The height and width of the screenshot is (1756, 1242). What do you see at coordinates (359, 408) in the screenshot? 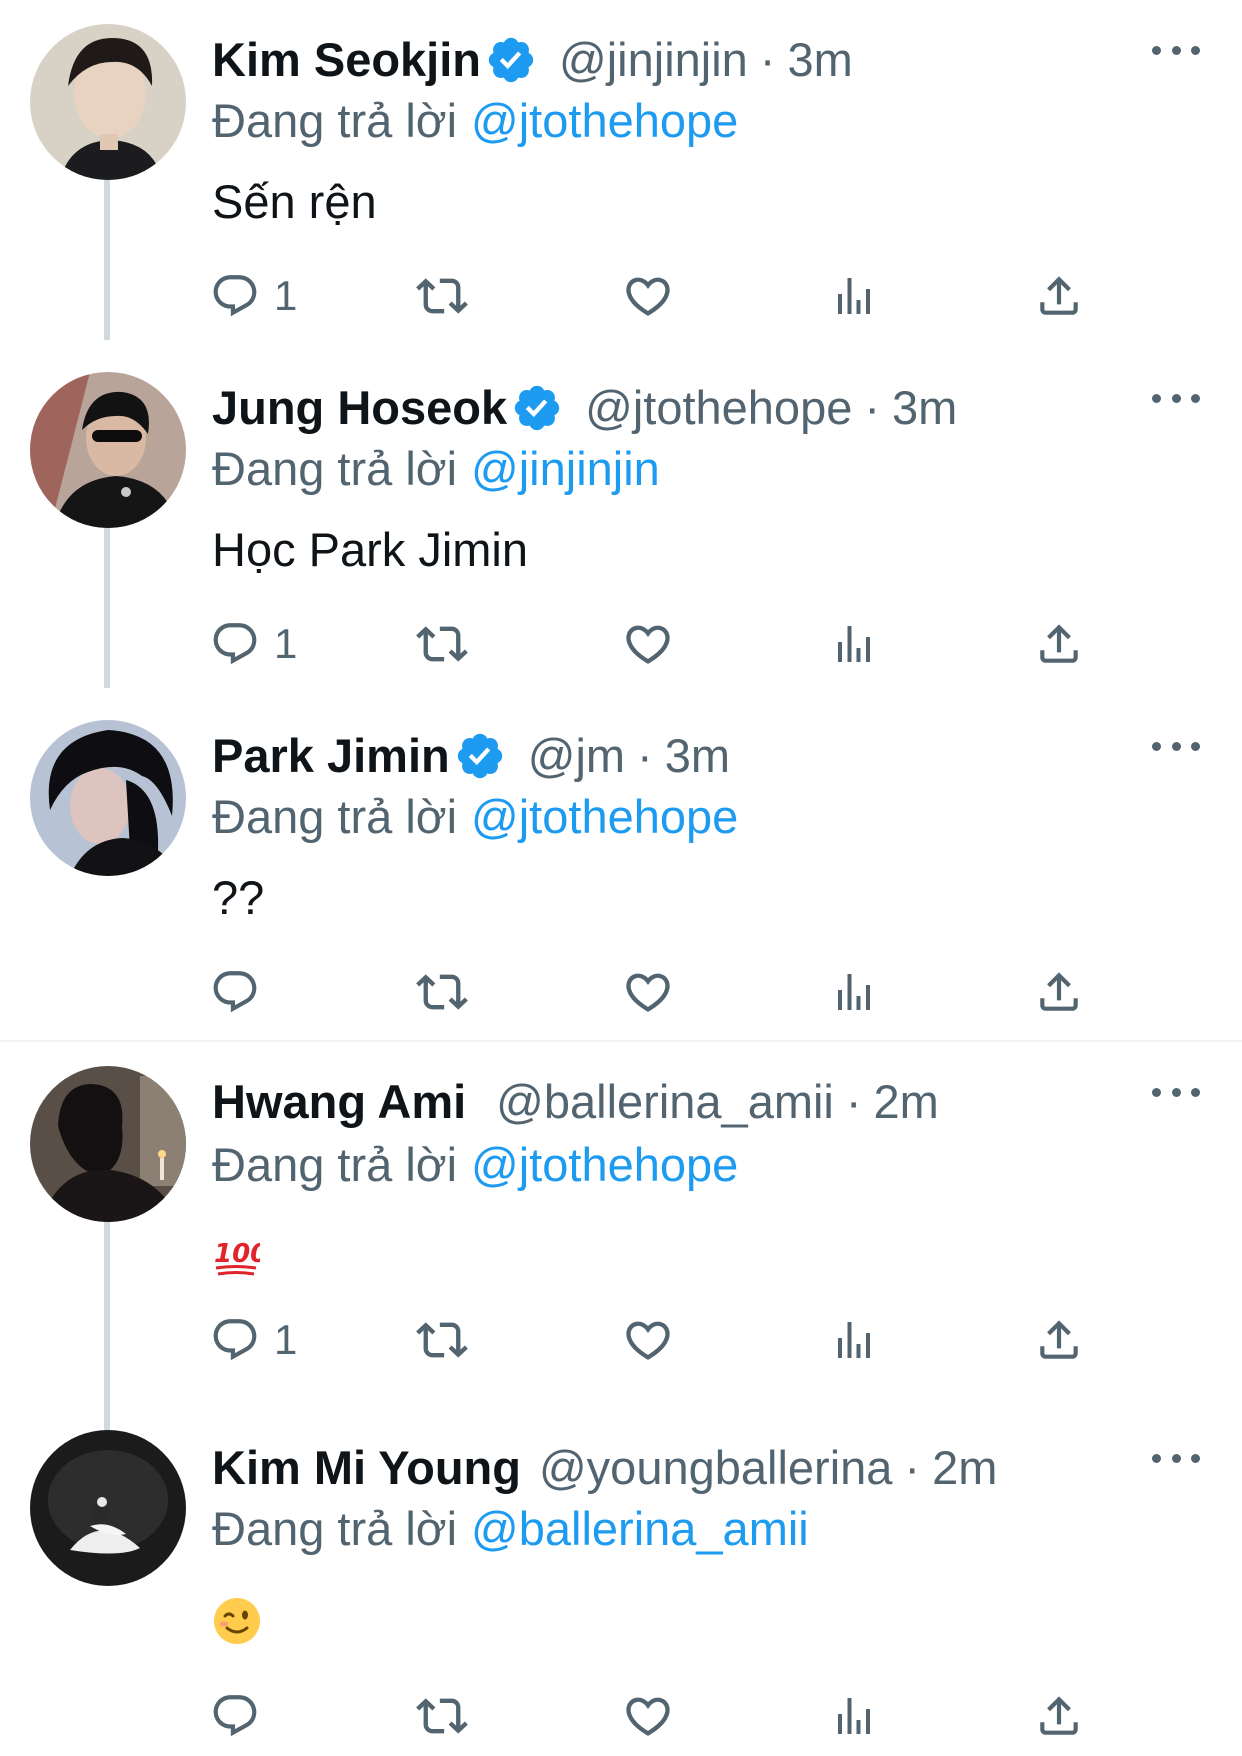
I see `author-name: Jung Hoseok` at bounding box center [359, 408].